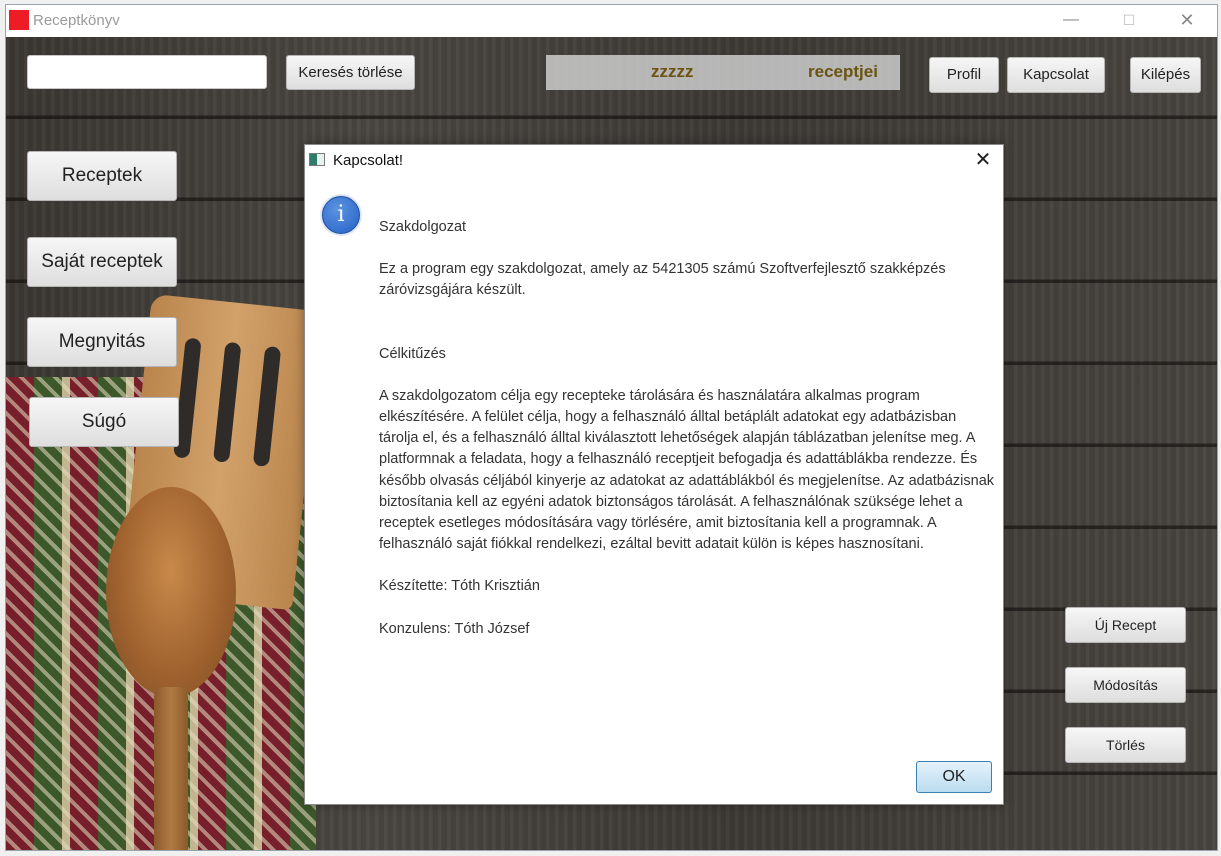 The height and width of the screenshot is (856, 1221). Describe the element at coordinates (1125, 685) in the screenshot. I see `modify-button: Módosítás` at that location.